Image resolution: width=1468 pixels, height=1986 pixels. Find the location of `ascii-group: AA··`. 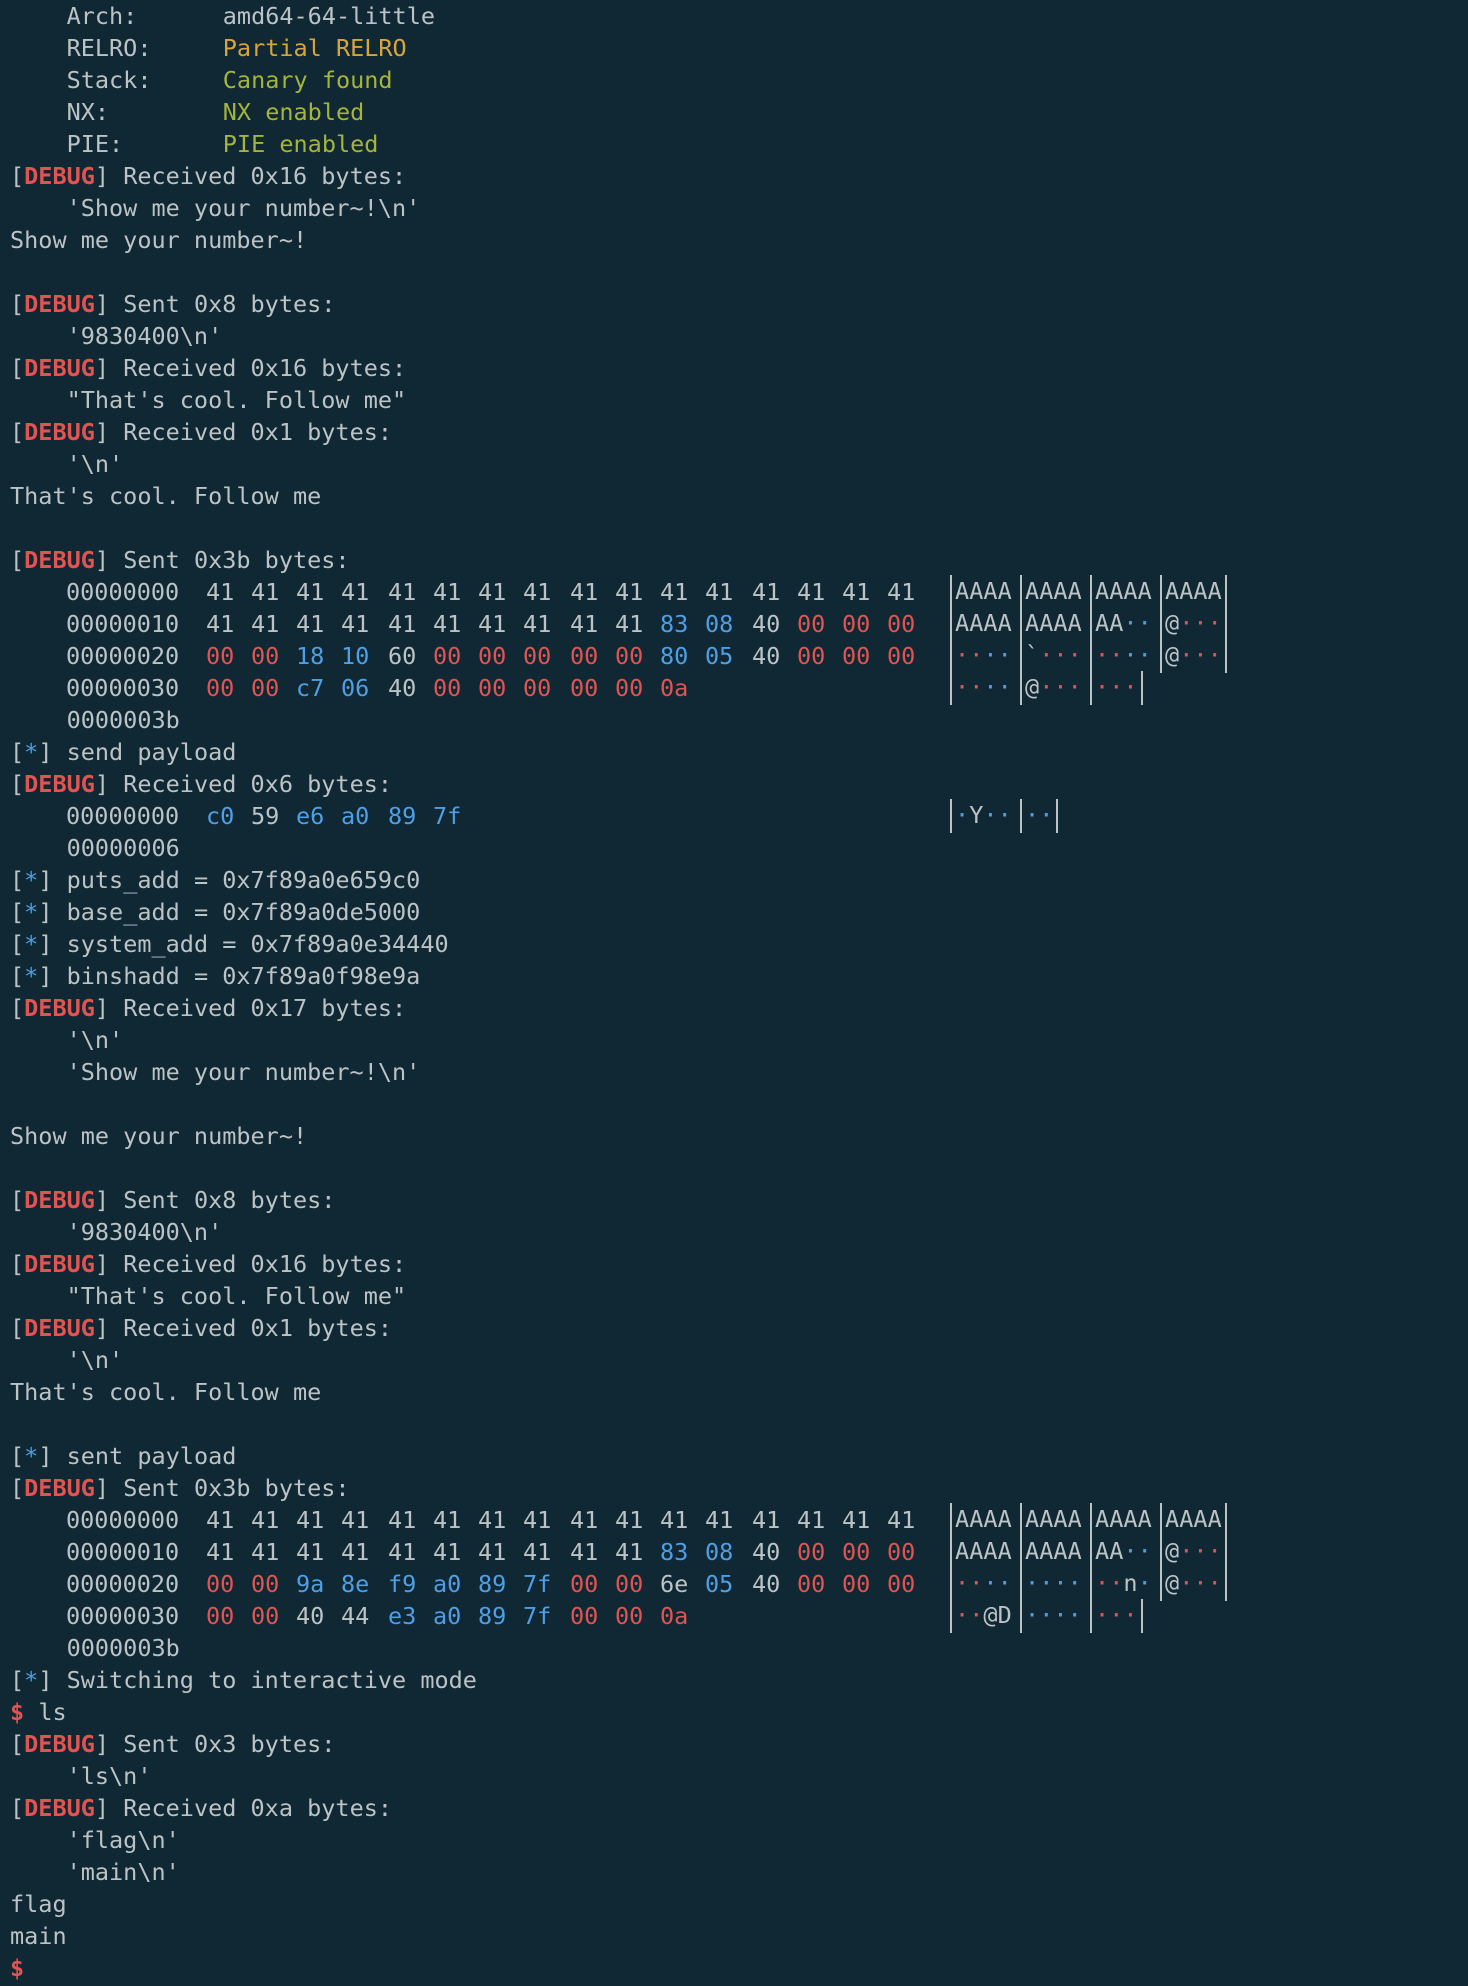

ascii-group: AA·· is located at coordinates (1122, 1552).